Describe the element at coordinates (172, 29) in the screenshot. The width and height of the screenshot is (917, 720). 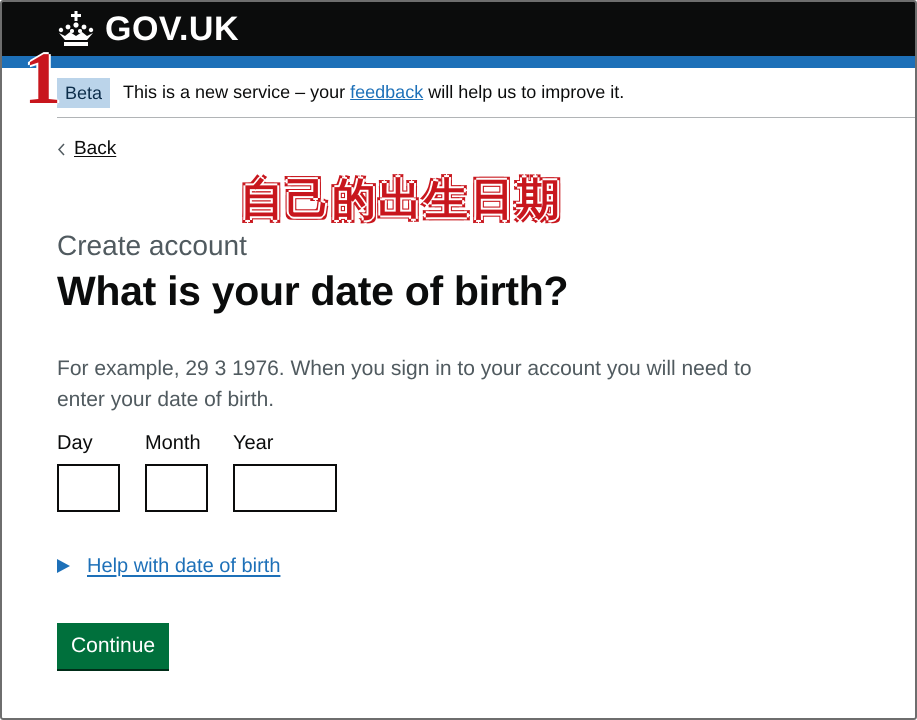
I see `logo-text: GOV.UK` at that location.